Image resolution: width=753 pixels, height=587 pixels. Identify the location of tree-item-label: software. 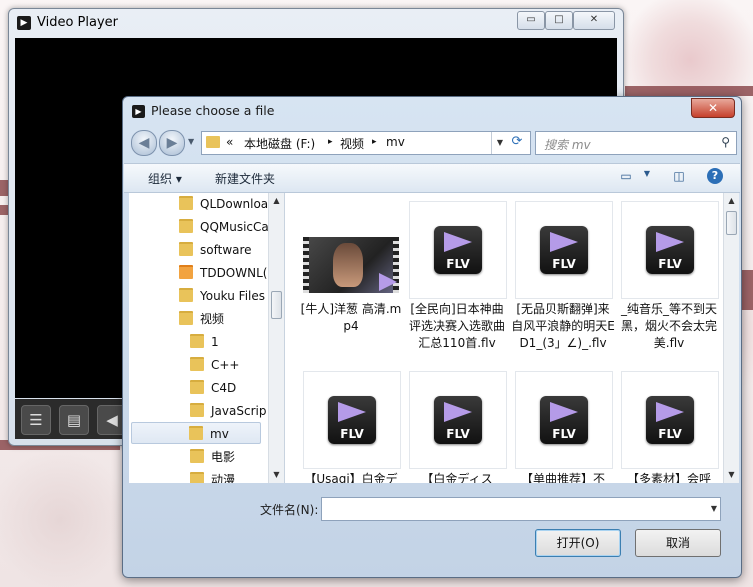
(226, 250).